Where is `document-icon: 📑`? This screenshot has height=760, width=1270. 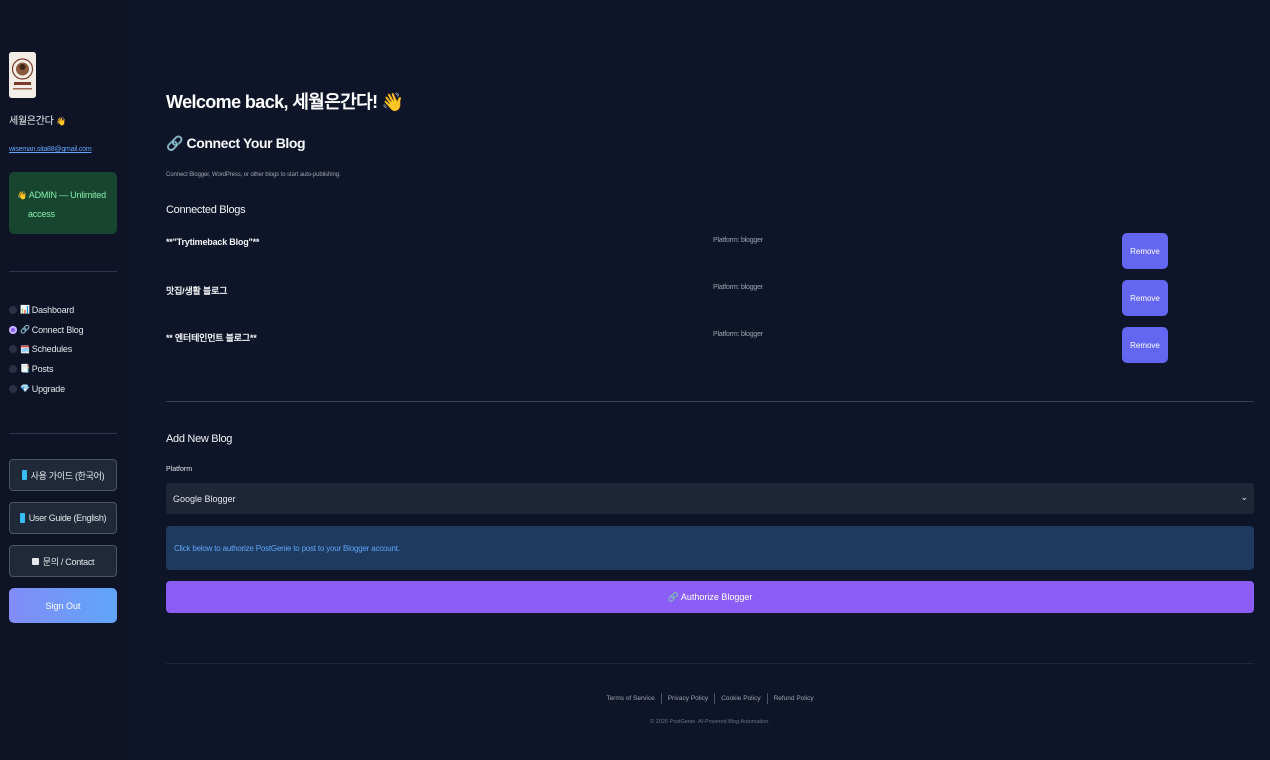 document-icon: 📑 is located at coordinates (25, 369).